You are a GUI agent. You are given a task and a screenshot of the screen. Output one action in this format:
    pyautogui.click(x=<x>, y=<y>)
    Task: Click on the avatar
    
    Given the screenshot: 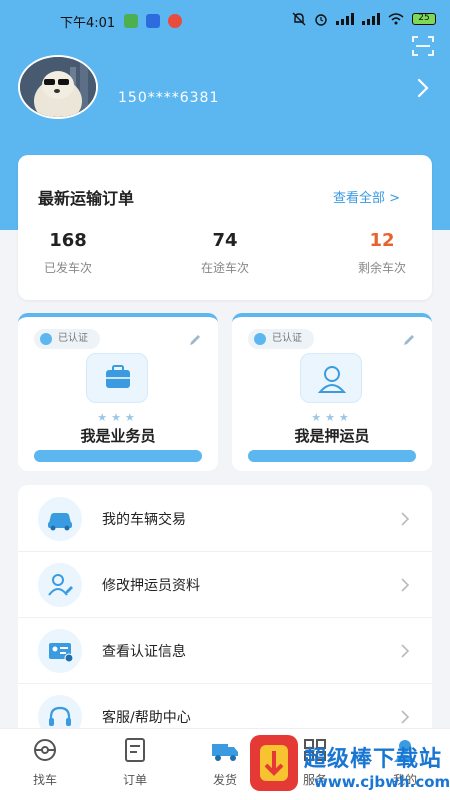 What is the action you would take?
    pyautogui.click(x=58, y=87)
    